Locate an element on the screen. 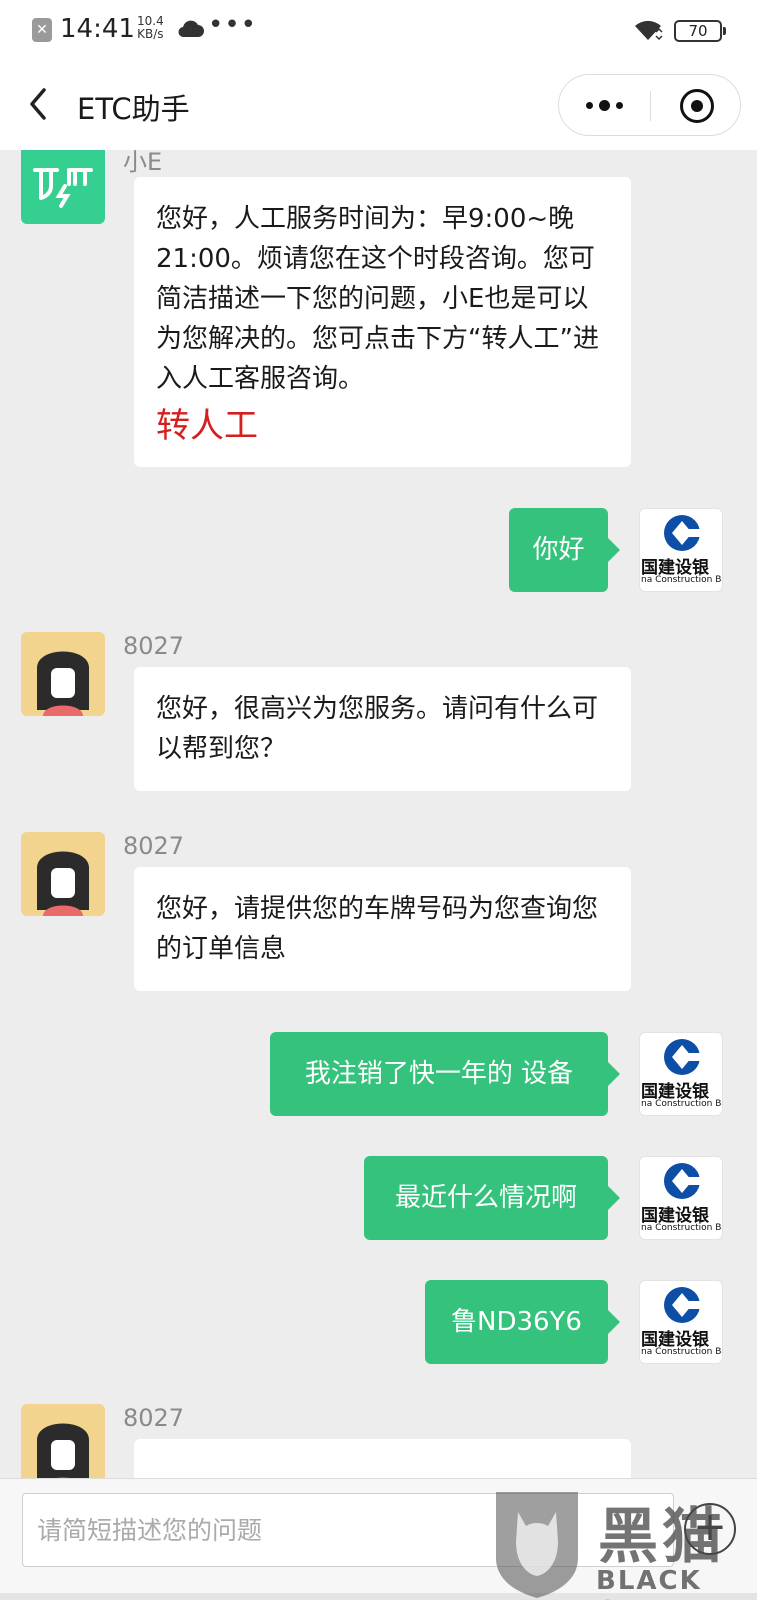  message-bubble: 您好，很高兴为您服务。请问有什么可以帮到您？ is located at coordinates (382, 729).